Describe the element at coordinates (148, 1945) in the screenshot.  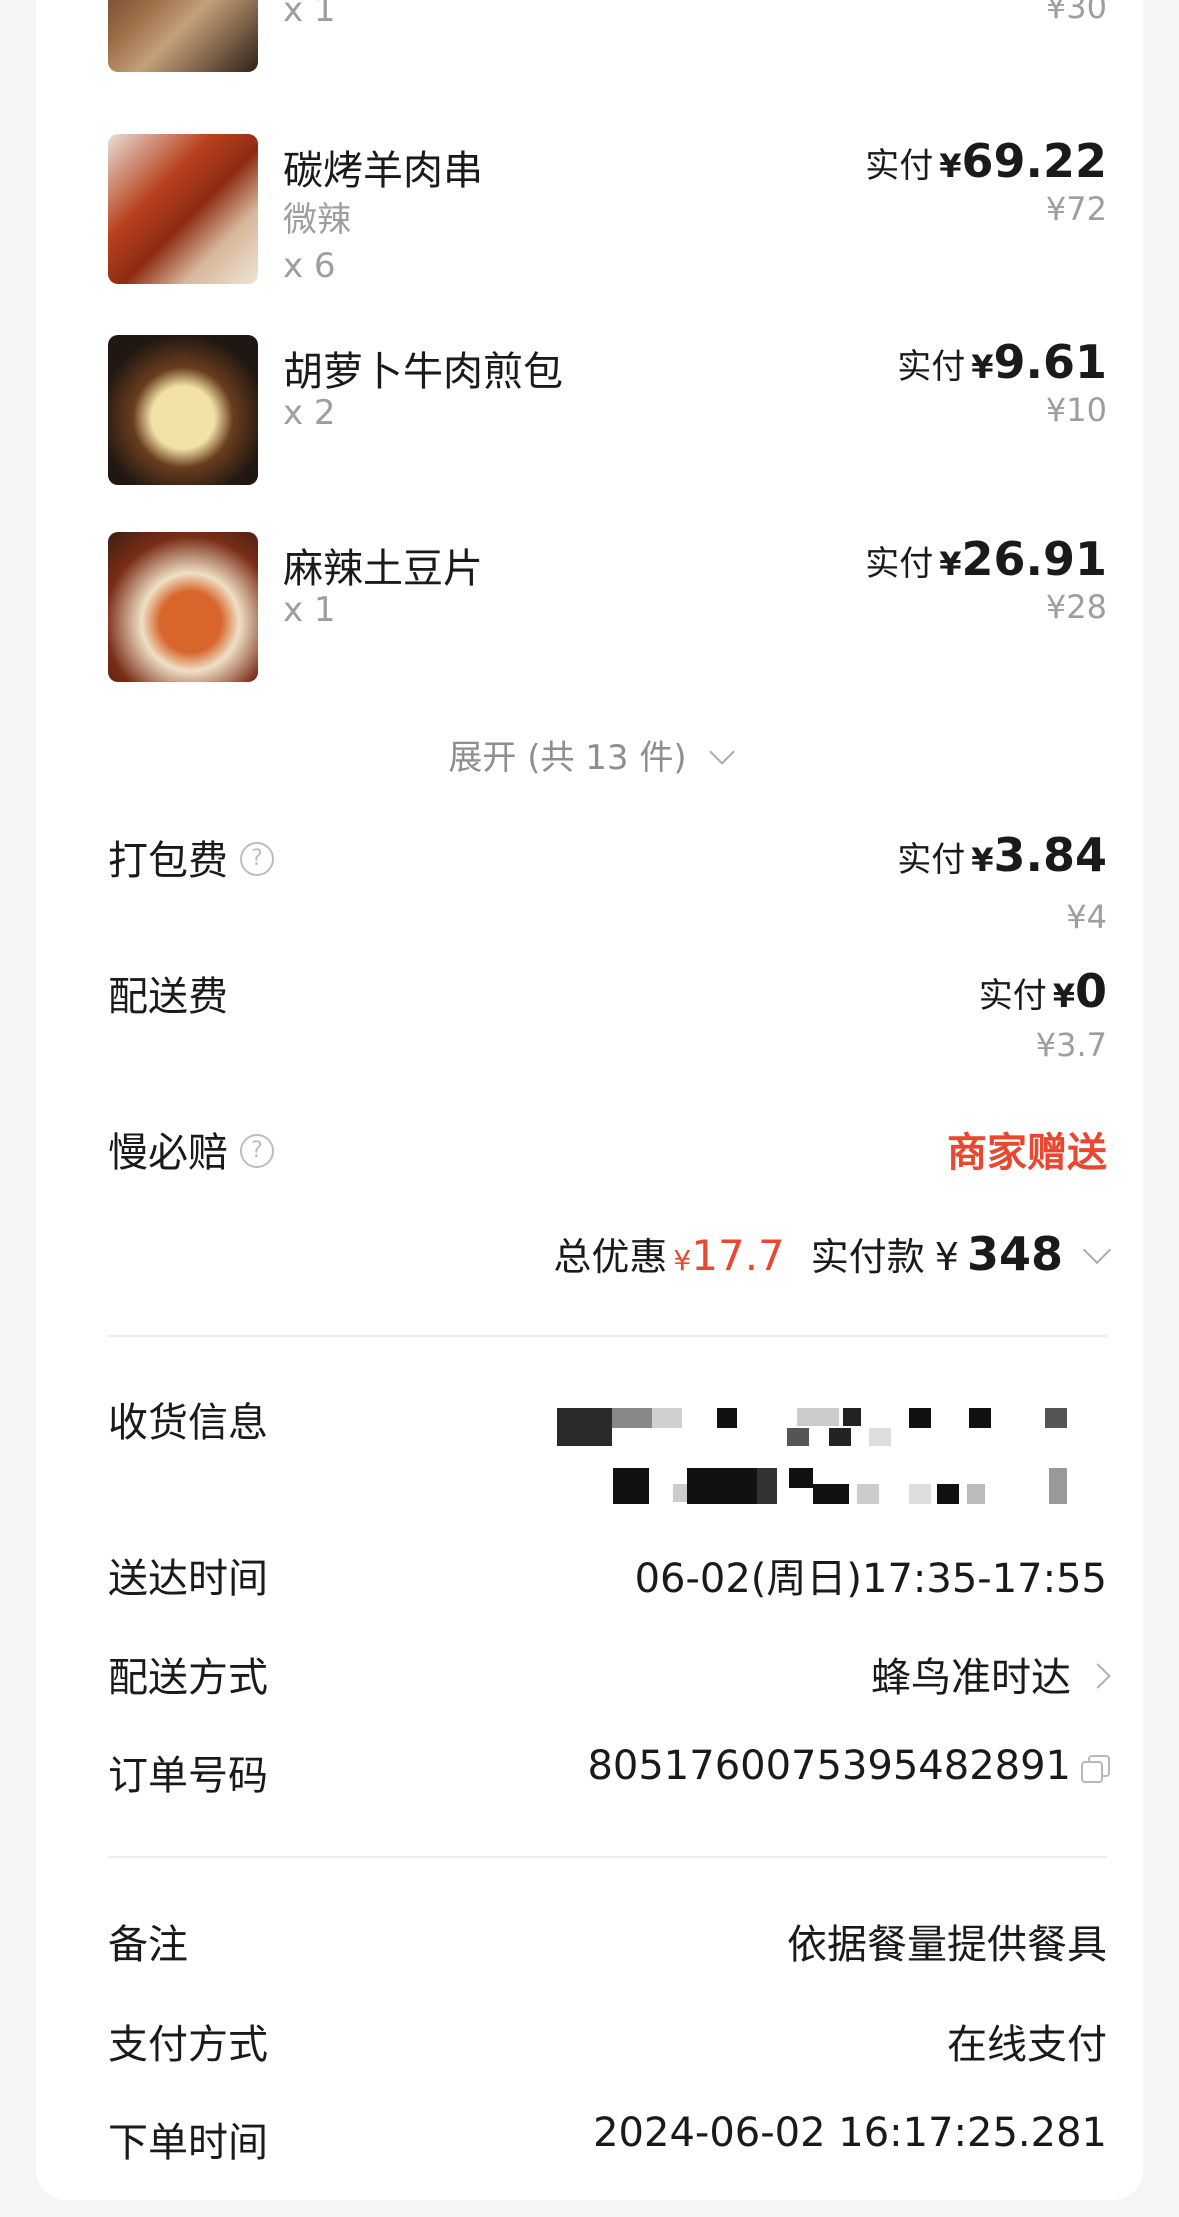
I see `remark-label: 备注` at that location.